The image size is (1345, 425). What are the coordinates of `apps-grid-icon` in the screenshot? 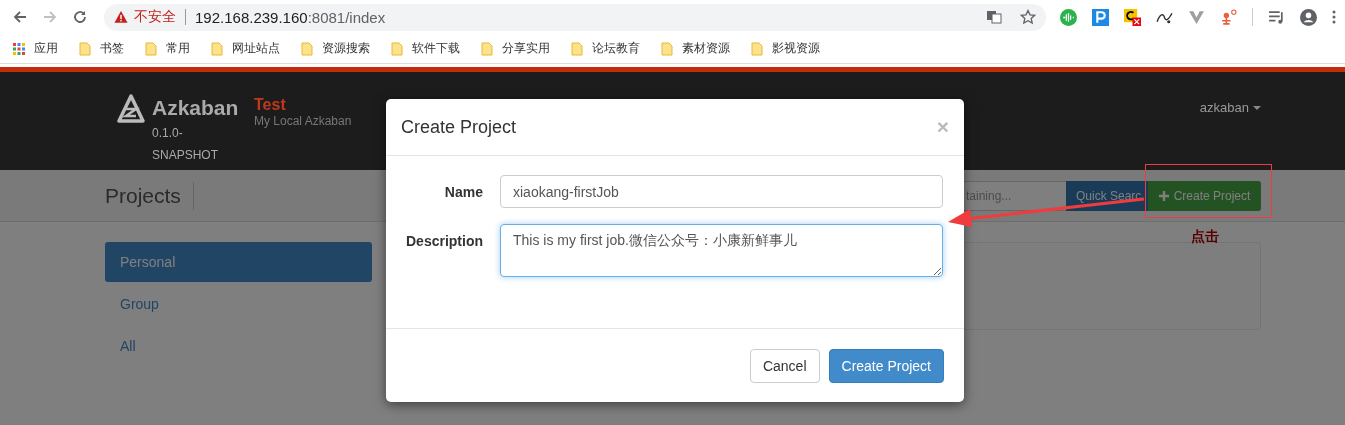 It's located at (19, 48).